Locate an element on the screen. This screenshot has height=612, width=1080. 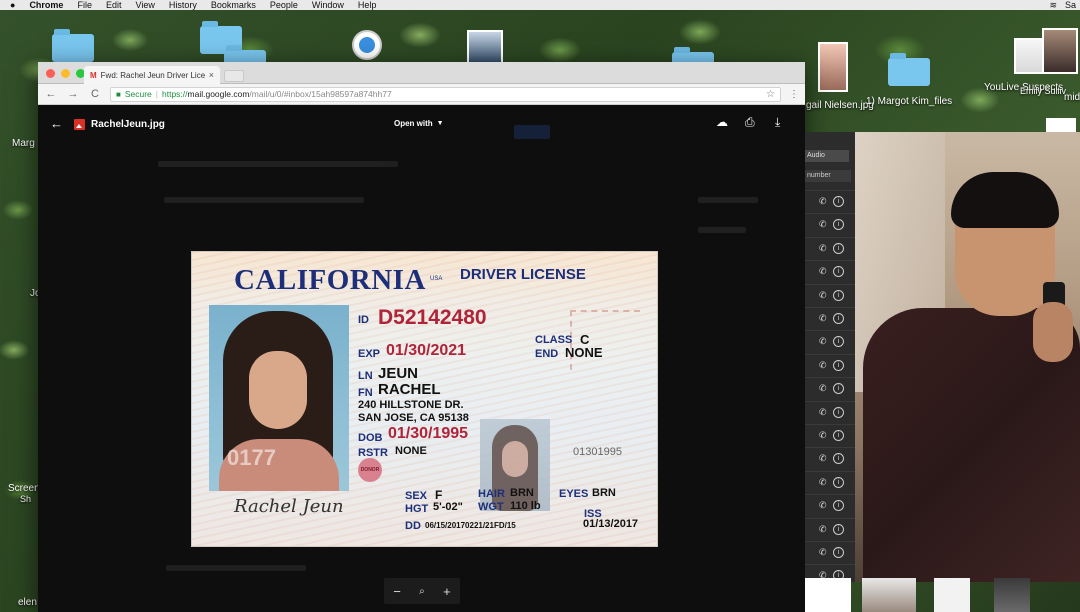
desktop-file-label: elen is located at coordinates (27, 602).